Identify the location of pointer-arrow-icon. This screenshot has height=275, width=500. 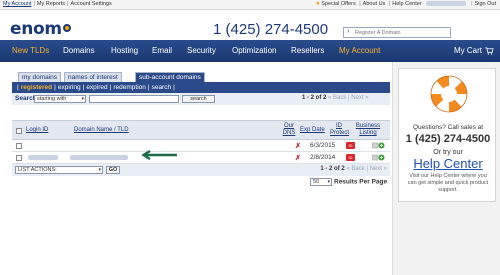
(159, 155).